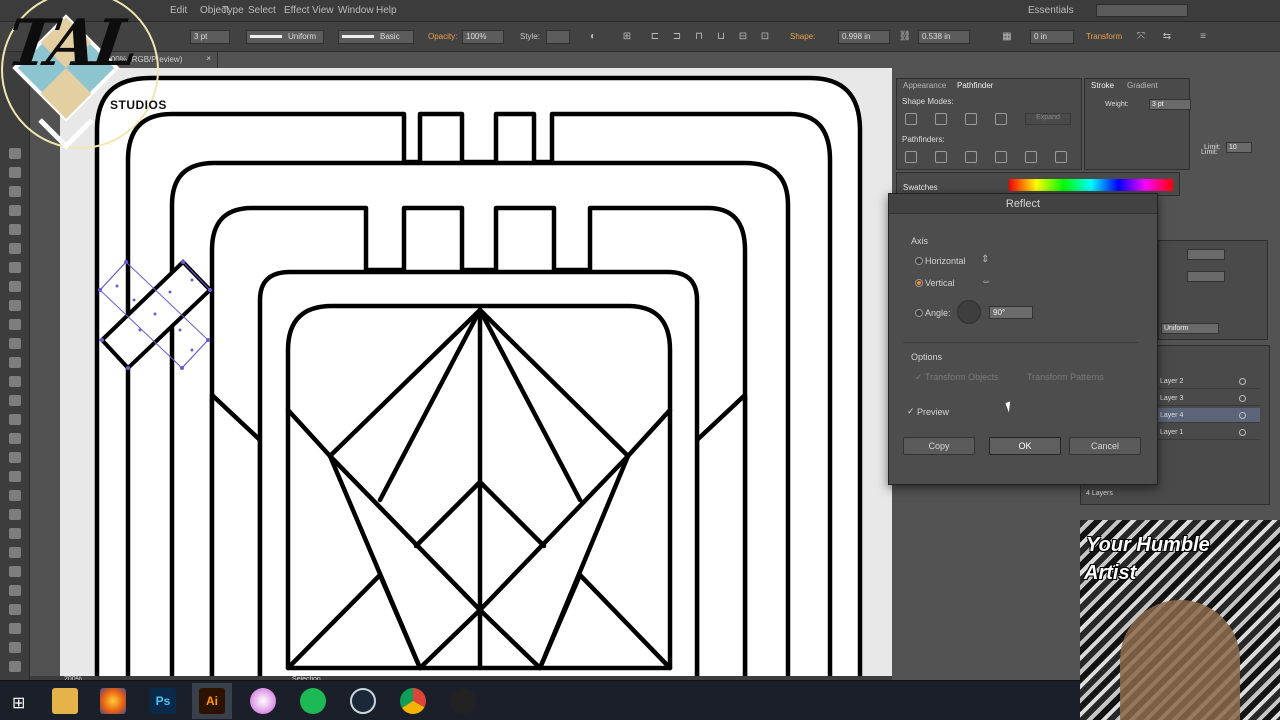 The image size is (1280, 720). I want to click on cancel-button: Cancel, so click(1105, 446).